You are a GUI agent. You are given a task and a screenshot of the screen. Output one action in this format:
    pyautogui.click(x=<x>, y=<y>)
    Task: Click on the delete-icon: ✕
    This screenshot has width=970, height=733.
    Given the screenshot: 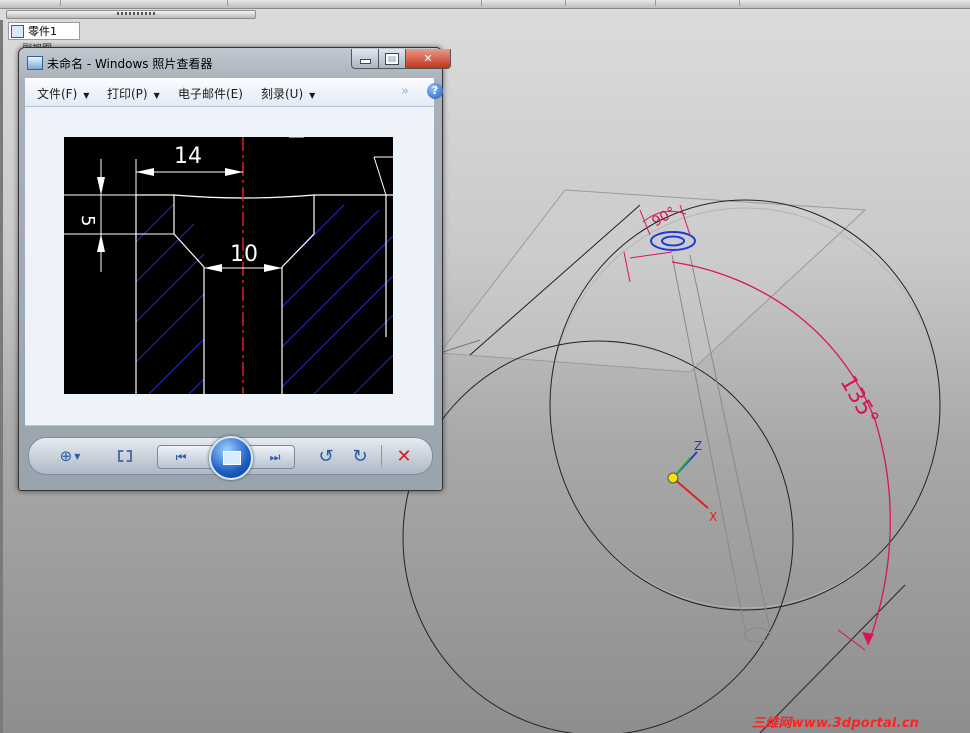 What is the action you would take?
    pyautogui.click(x=404, y=456)
    